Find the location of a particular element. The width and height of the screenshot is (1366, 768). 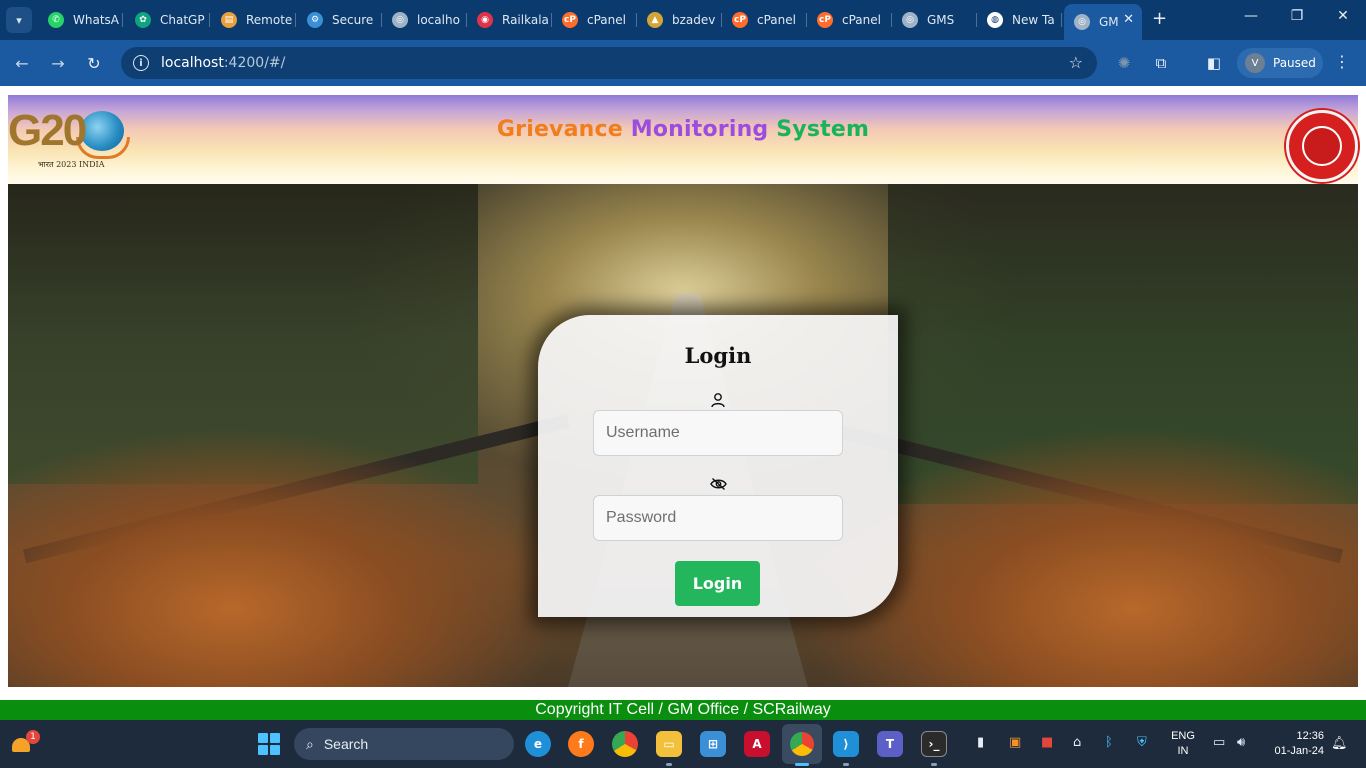

tab-8: cP cPanel is located at coordinates (764, 20).